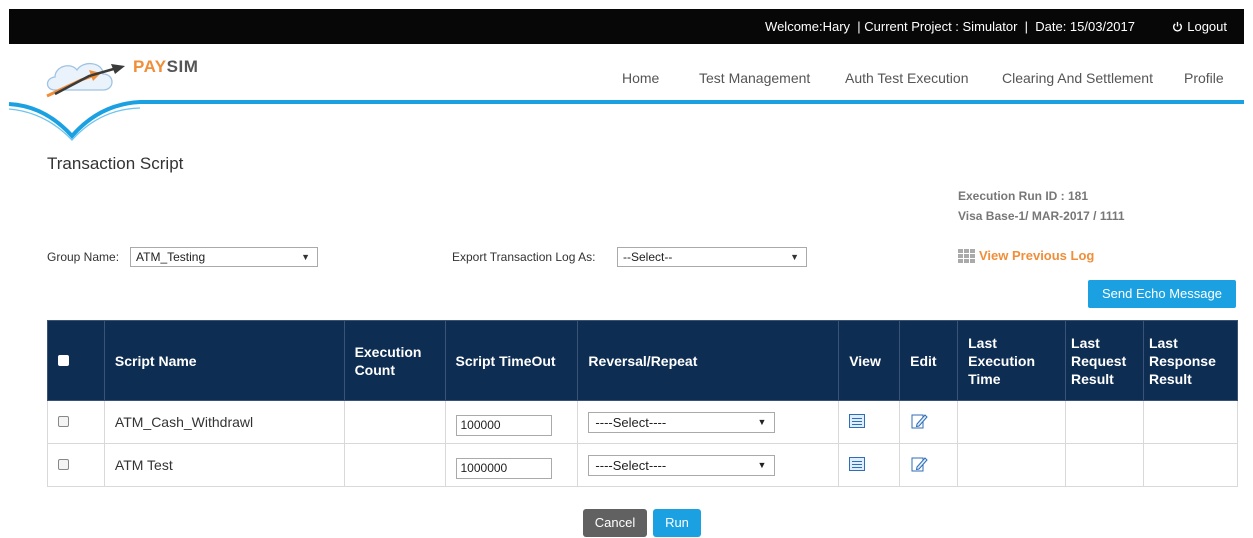 The width and height of the screenshot is (1253, 538). What do you see at coordinates (1162, 294) in the screenshot?
I see `send-echo-message-button: Send Echo Message` at bounding box center [1162, 294].